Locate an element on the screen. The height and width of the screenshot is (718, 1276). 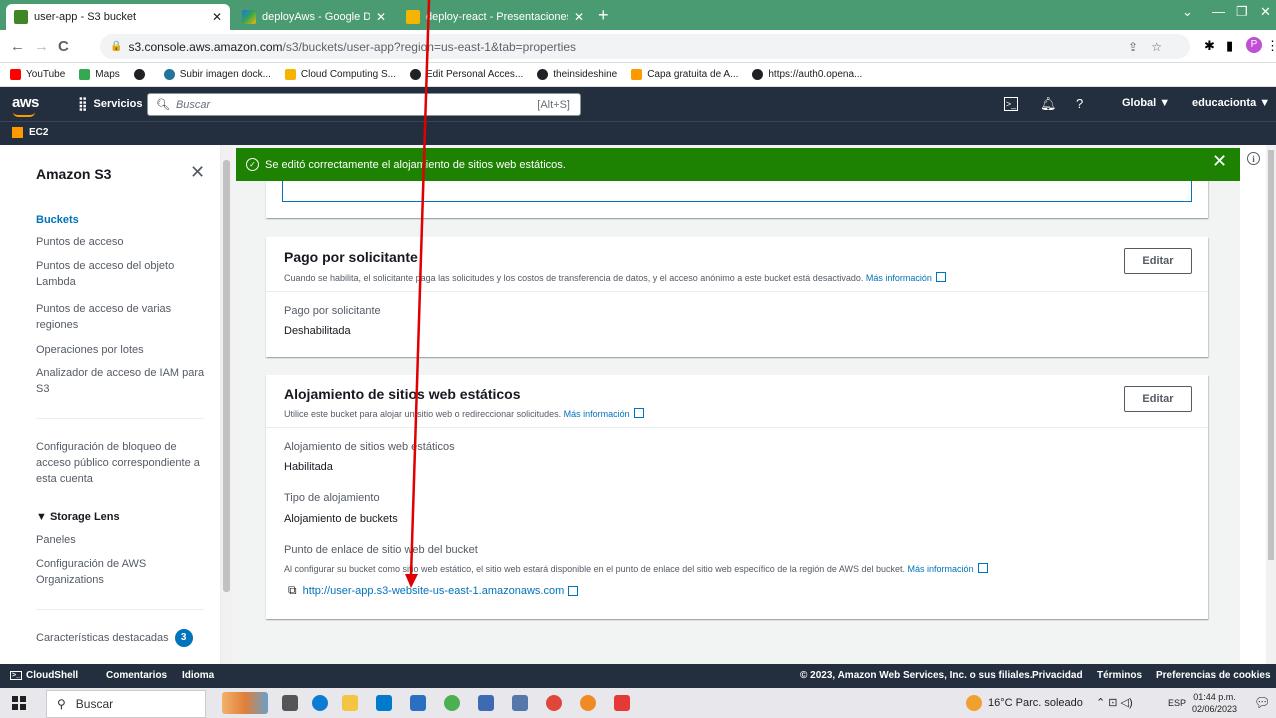
new-tab-button: + is located at coordinates (603, 15).